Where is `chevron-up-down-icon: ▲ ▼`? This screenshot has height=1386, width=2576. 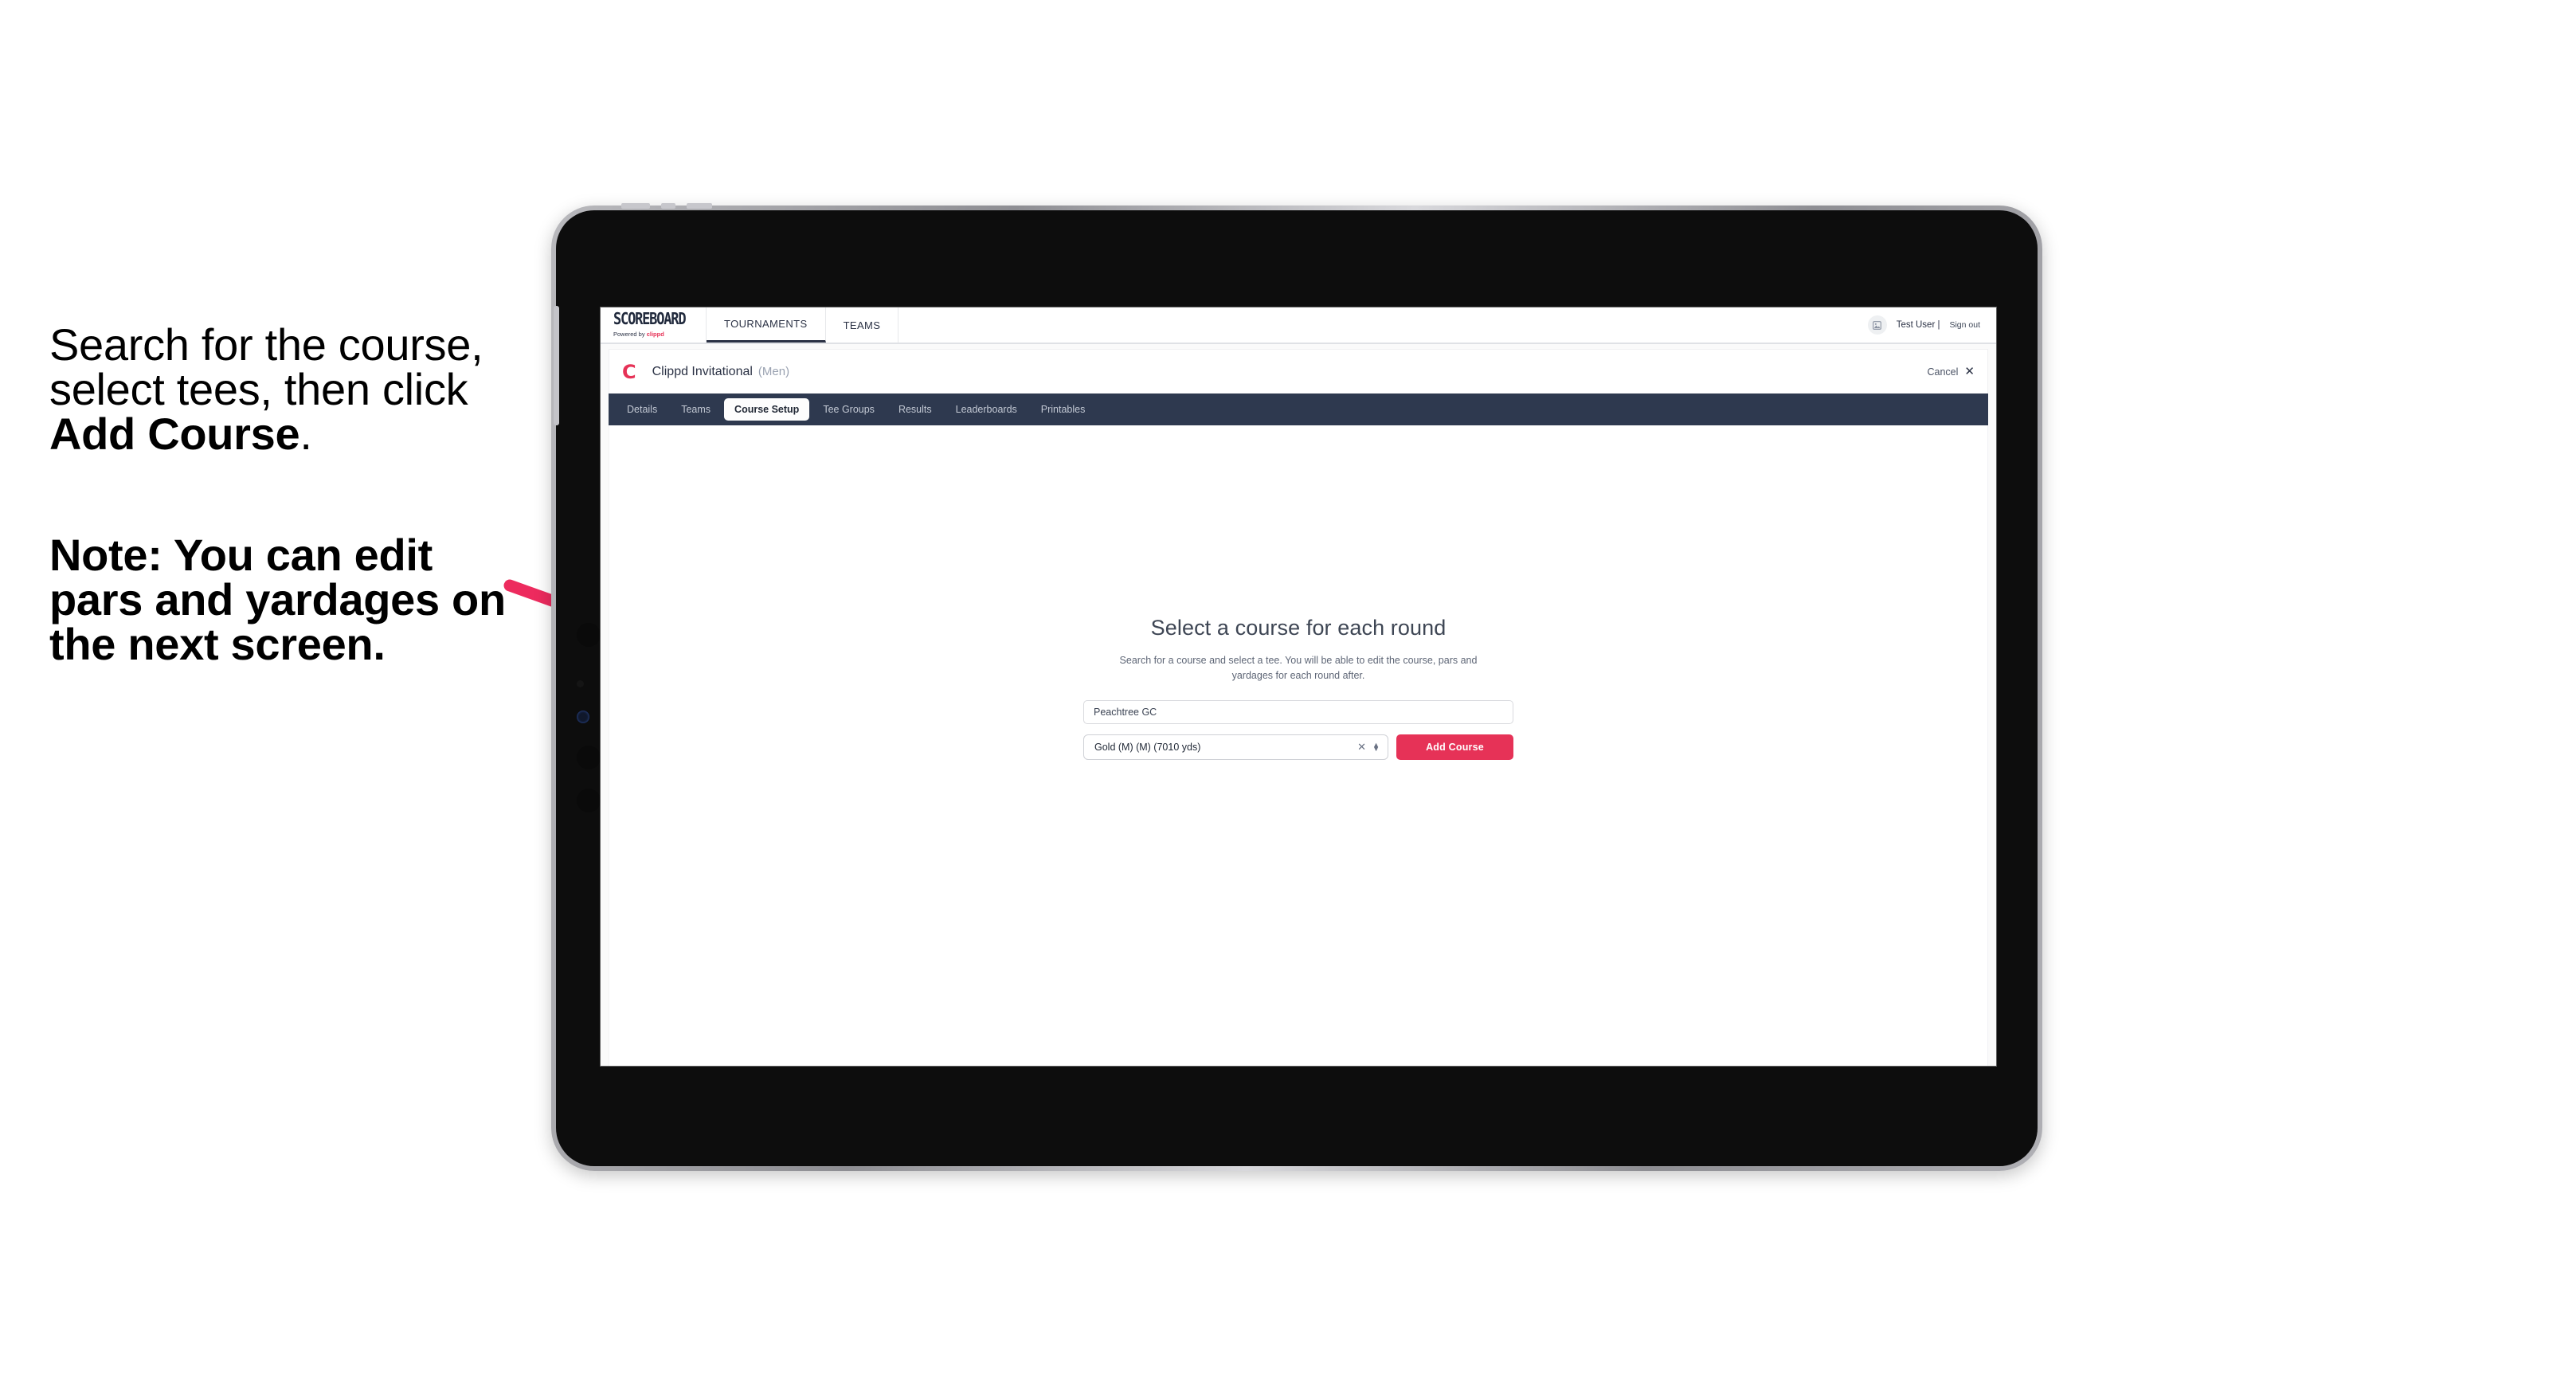
chevron-up-down-icon: ▲ ▼ is located at coordinates (1376, 747).